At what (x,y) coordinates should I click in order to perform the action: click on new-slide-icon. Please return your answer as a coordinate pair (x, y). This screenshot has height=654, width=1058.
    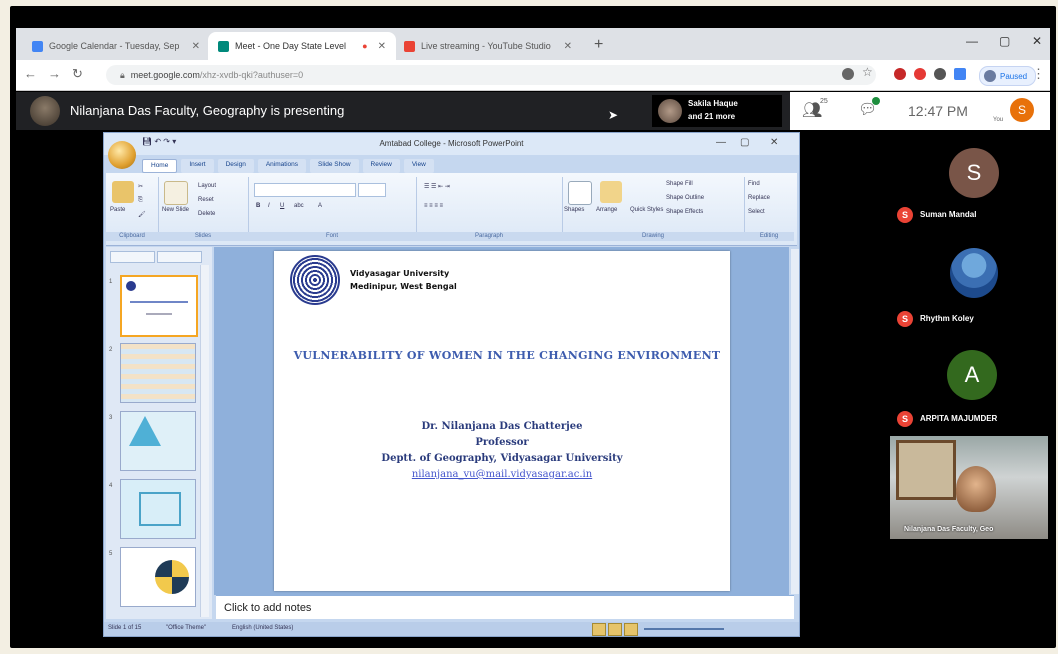
    Looking at the image, I should click on (176, 193).